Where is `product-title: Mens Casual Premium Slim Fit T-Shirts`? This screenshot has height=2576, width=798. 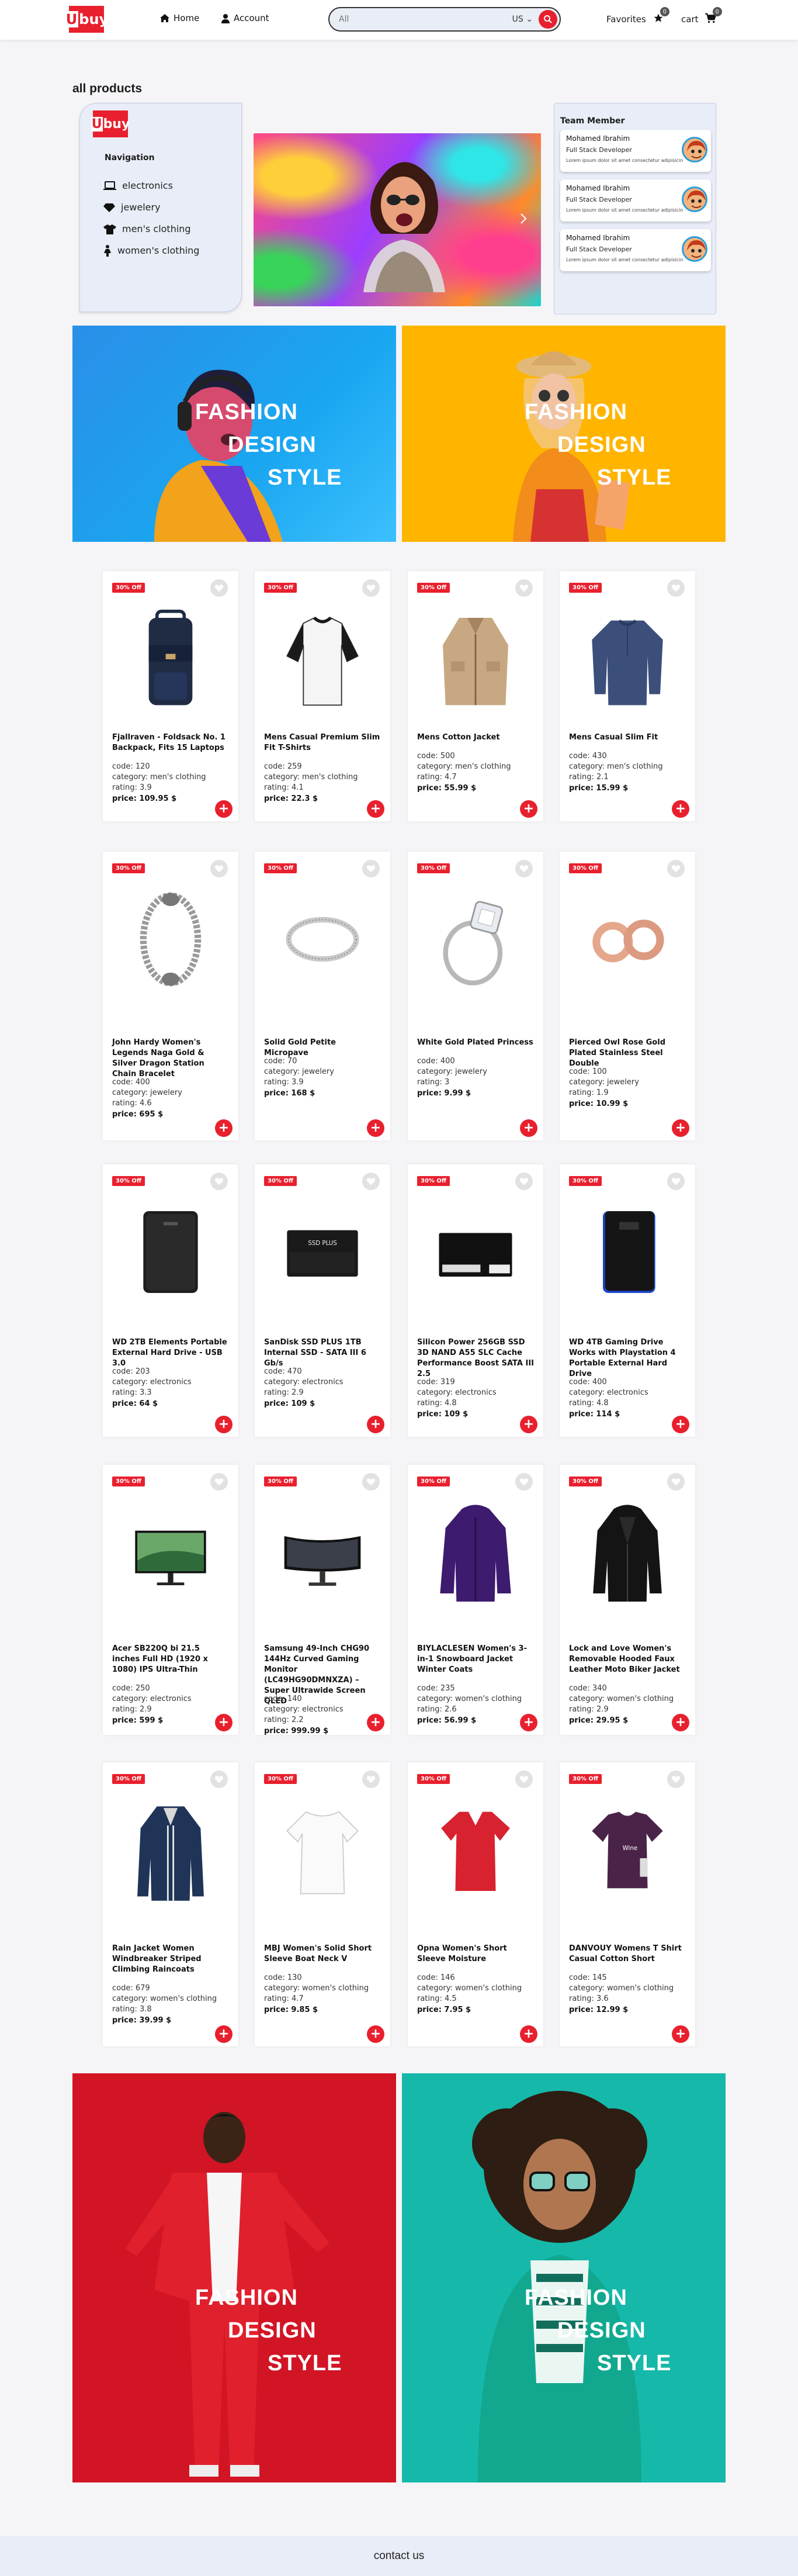 product-title: Mens Casual Premium Slim Fit T-Shirts is located at coordinates (322, 742).